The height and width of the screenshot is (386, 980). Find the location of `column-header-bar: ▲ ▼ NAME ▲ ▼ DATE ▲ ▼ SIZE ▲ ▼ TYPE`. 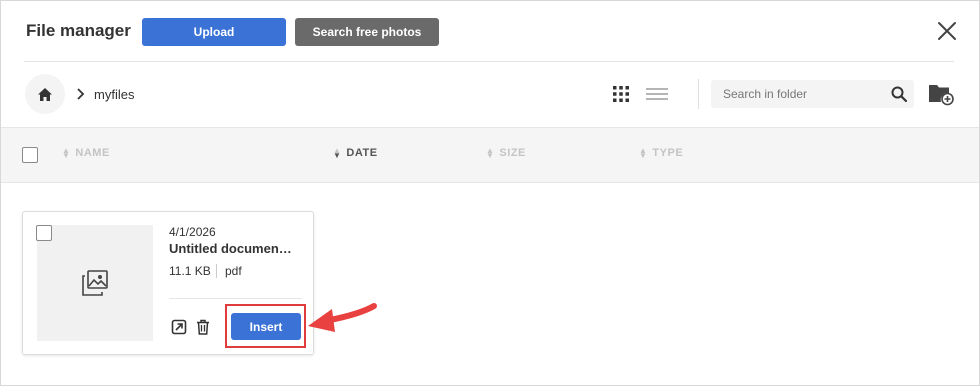

column-header-bar: ▲ ▼ NAME ▲ ▼ DATE ▲ ▼ SIZE ▲ ▼ TYPE is located at coordinates (490, 155).